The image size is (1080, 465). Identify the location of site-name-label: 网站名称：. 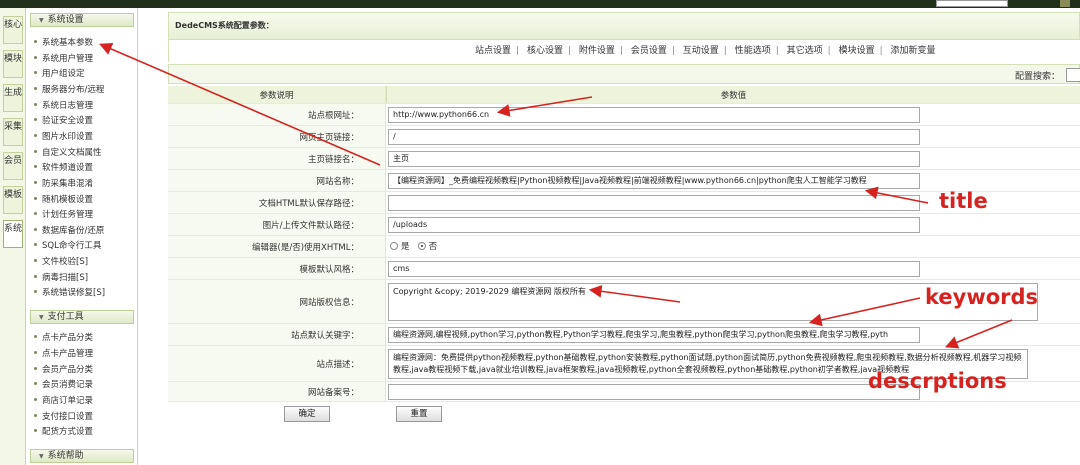
(277, 180).